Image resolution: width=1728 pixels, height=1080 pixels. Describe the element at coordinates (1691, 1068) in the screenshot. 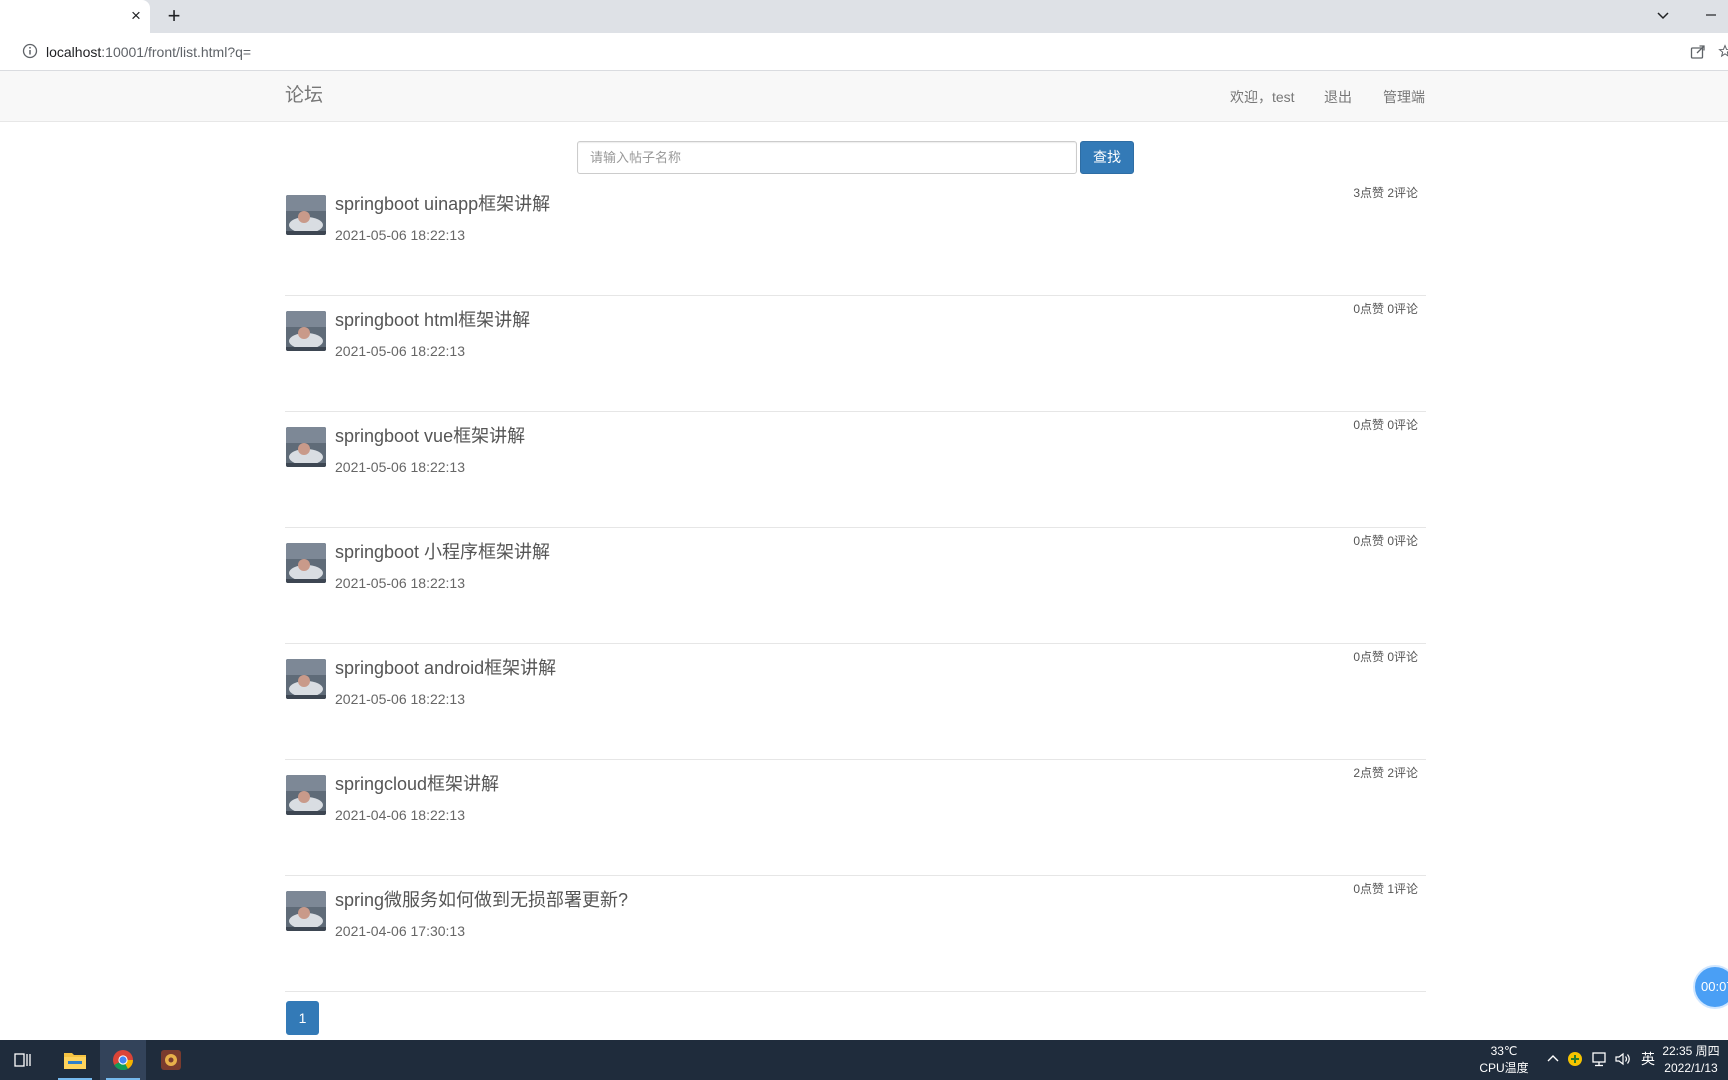

I see `clock-date: 2022/1/13` at that location.